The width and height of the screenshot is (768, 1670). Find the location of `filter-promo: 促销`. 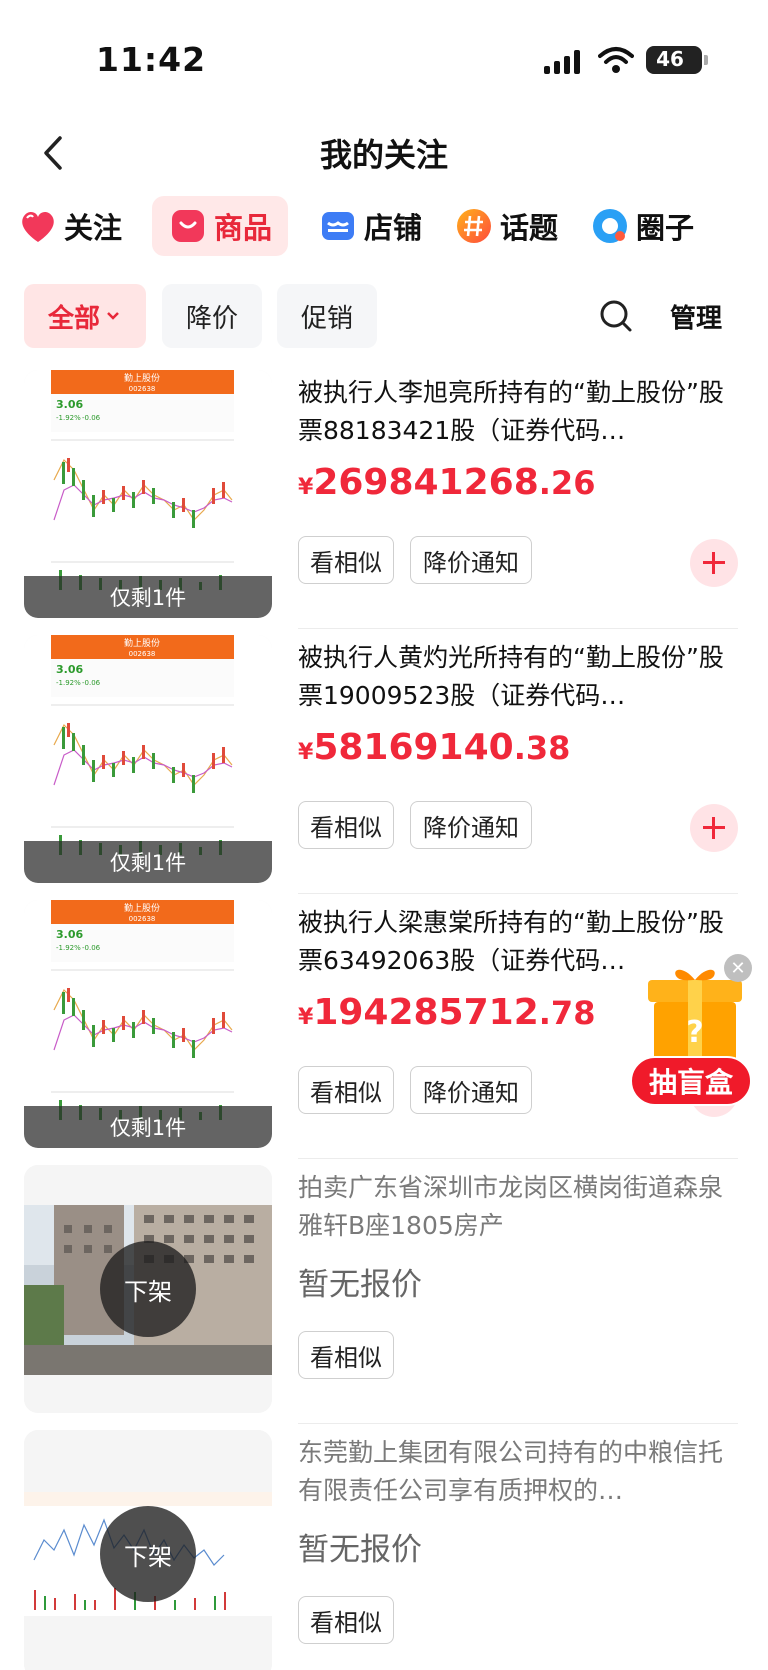

filter-promo: 促销 is located at coordinates (327, 316).